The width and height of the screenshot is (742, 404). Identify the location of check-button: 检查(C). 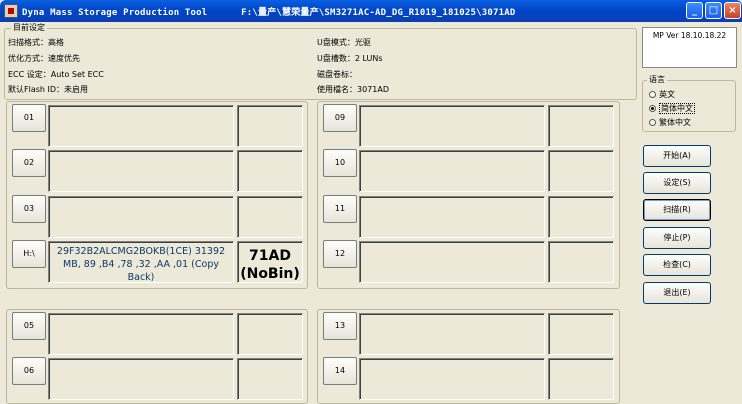
(677, 265).